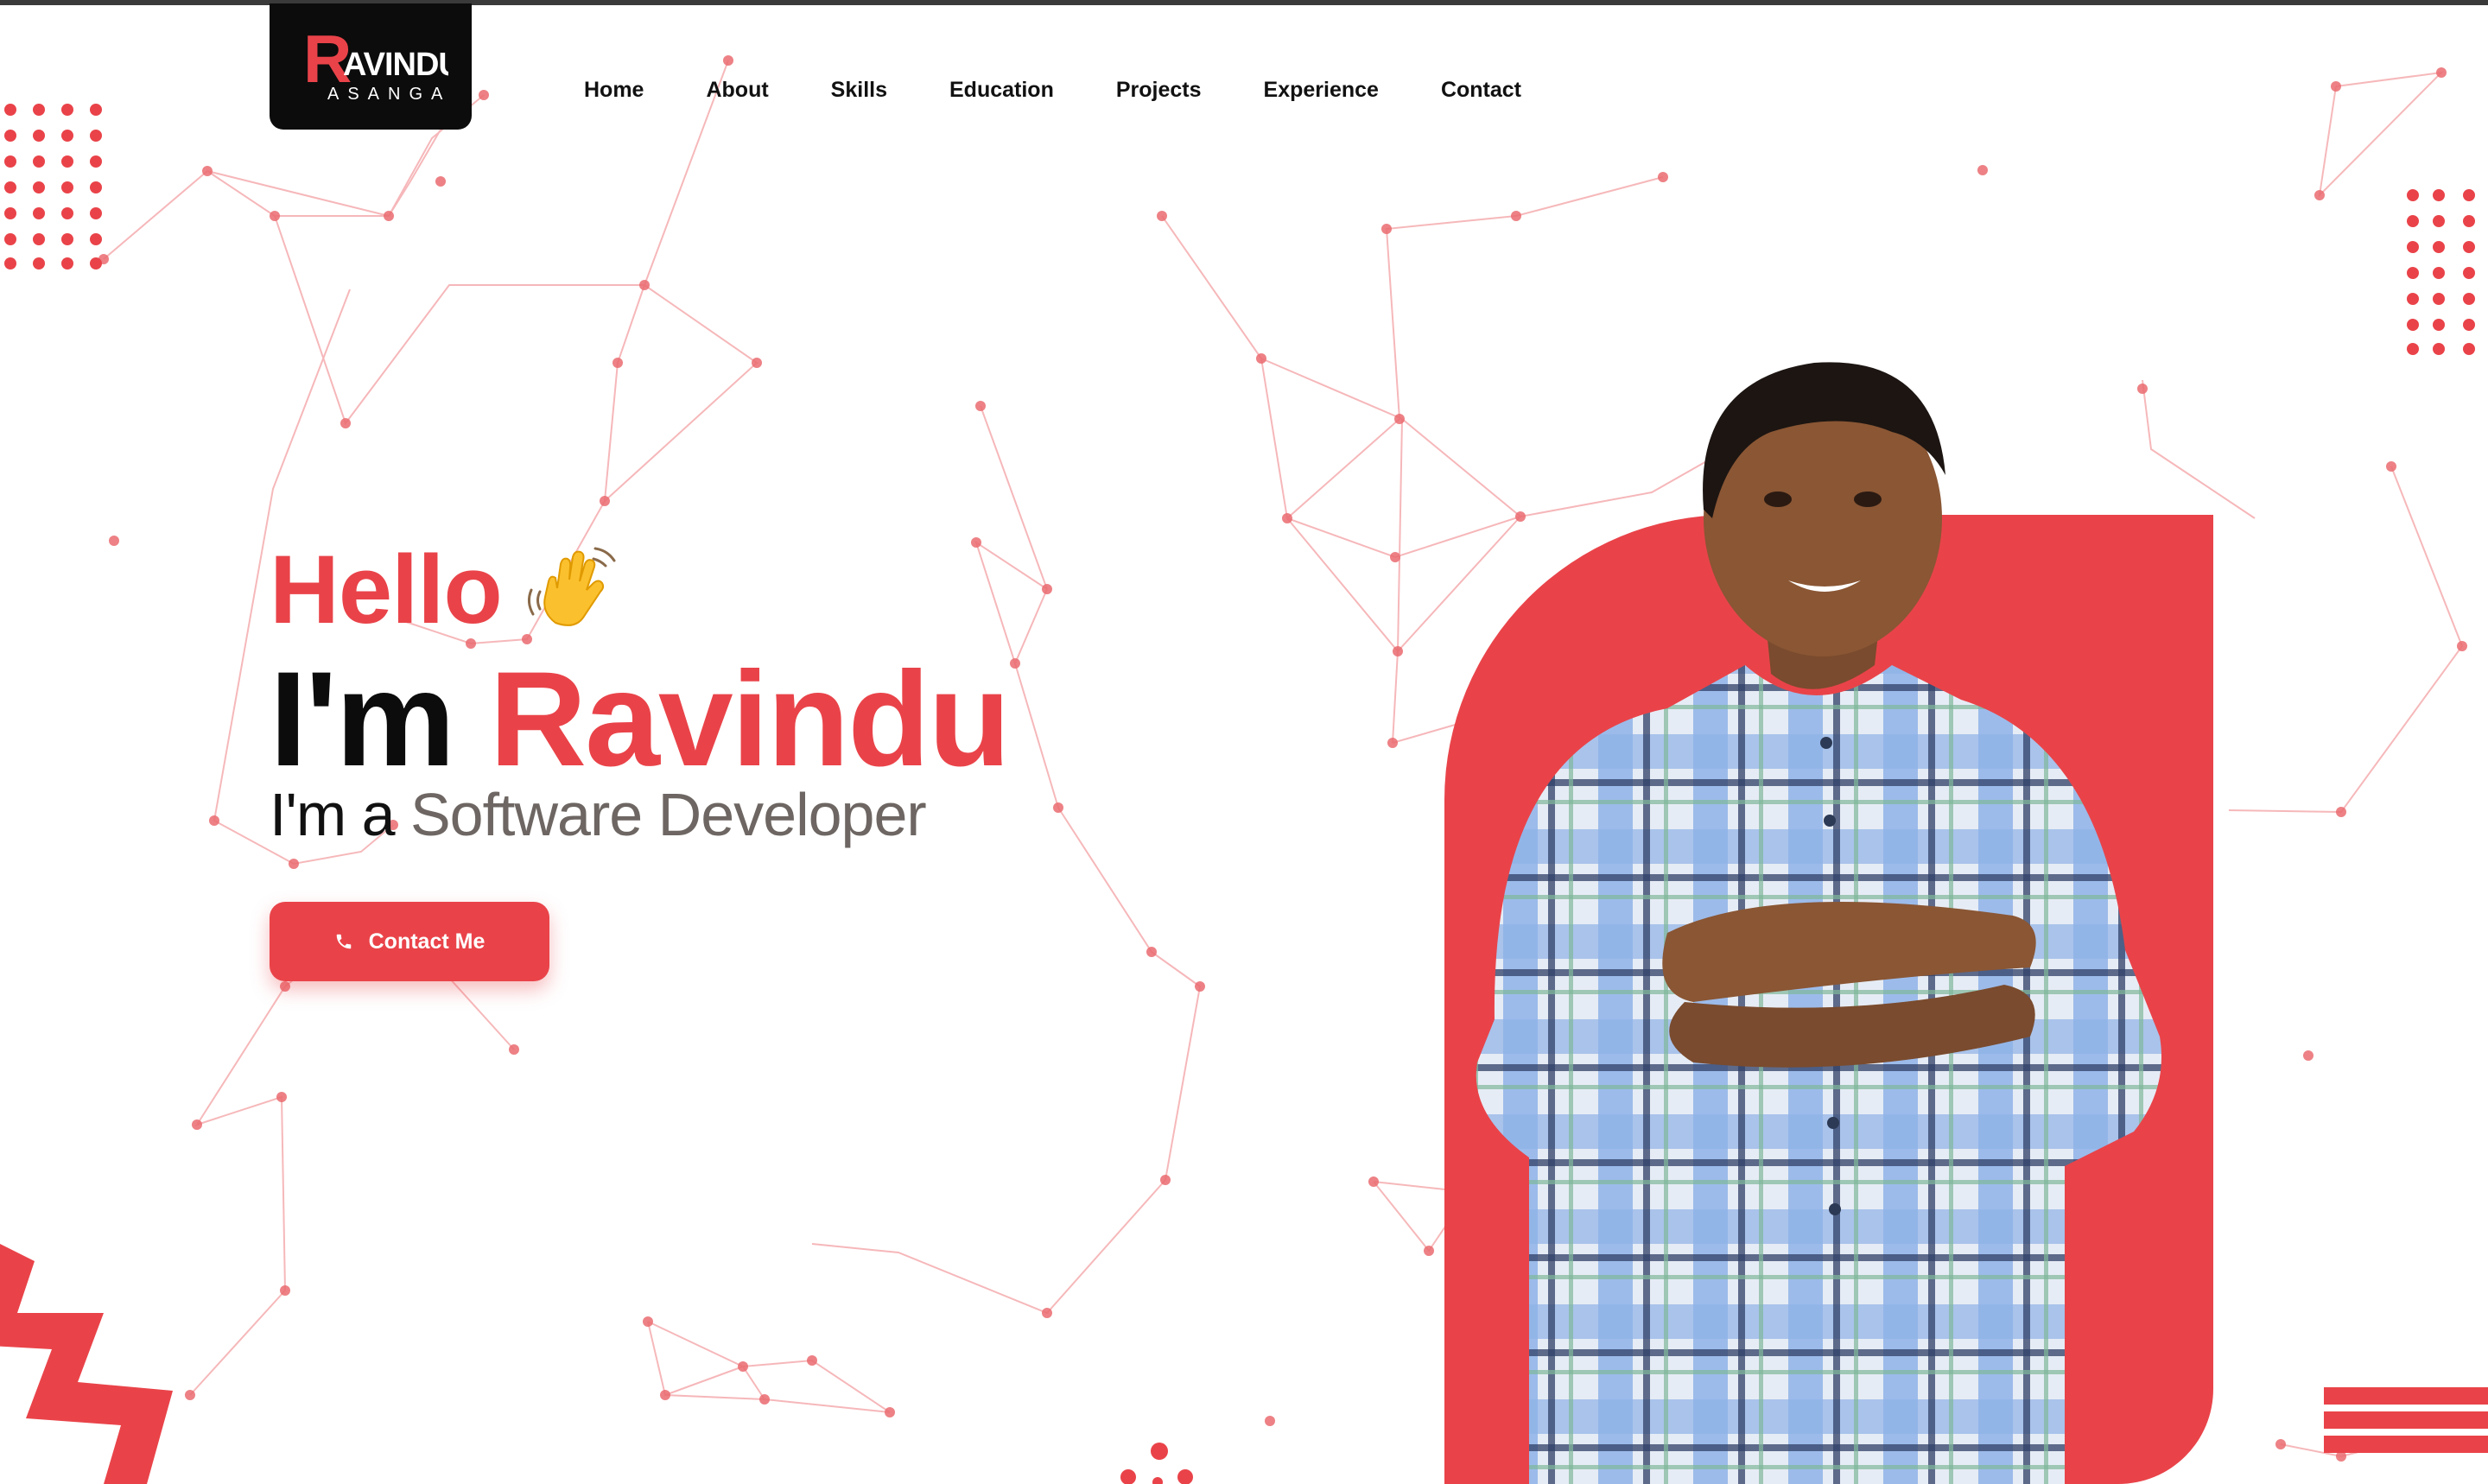 Image resolution: width=2488 pixels, height=1484 pixels. What do you see at coordinates (1159, 90) in the screenshot?
I see `nav-projects: Projects` at bounding box center [1159, 90].